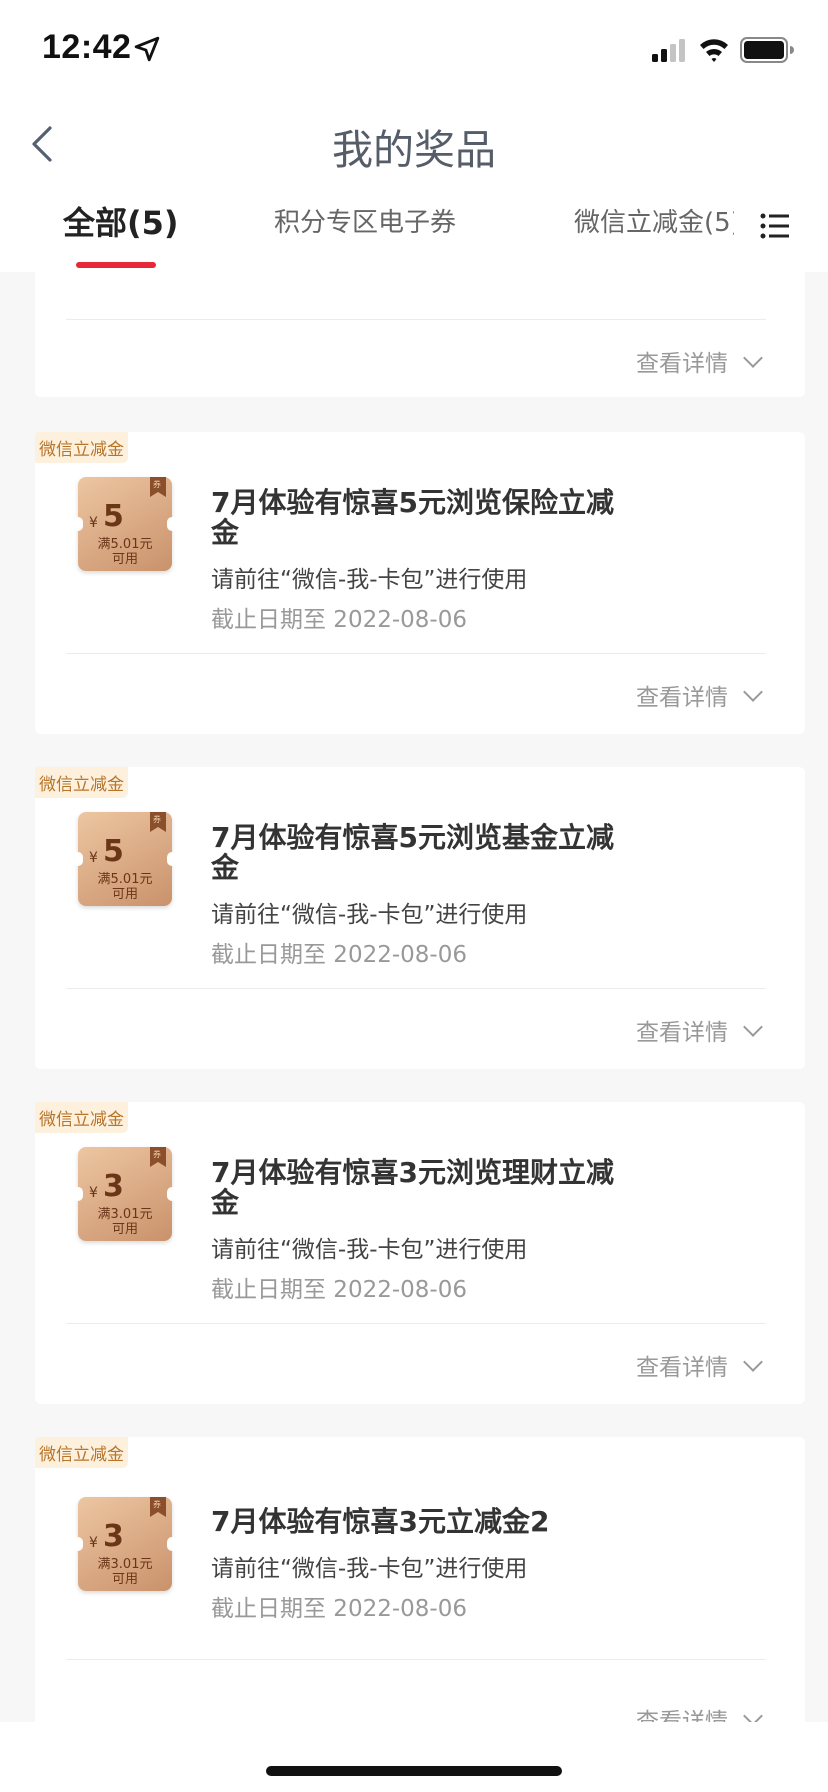 Image resolution: width=828 pixels, height=1792 pixels. I want to click on tab-points-coupons: 积分专区电子券, so click(365, 220).